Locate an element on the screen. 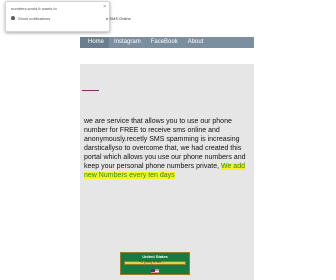 This screenshot has width=336, height=280. nav-home: Home is located at coordinates (95, 42).